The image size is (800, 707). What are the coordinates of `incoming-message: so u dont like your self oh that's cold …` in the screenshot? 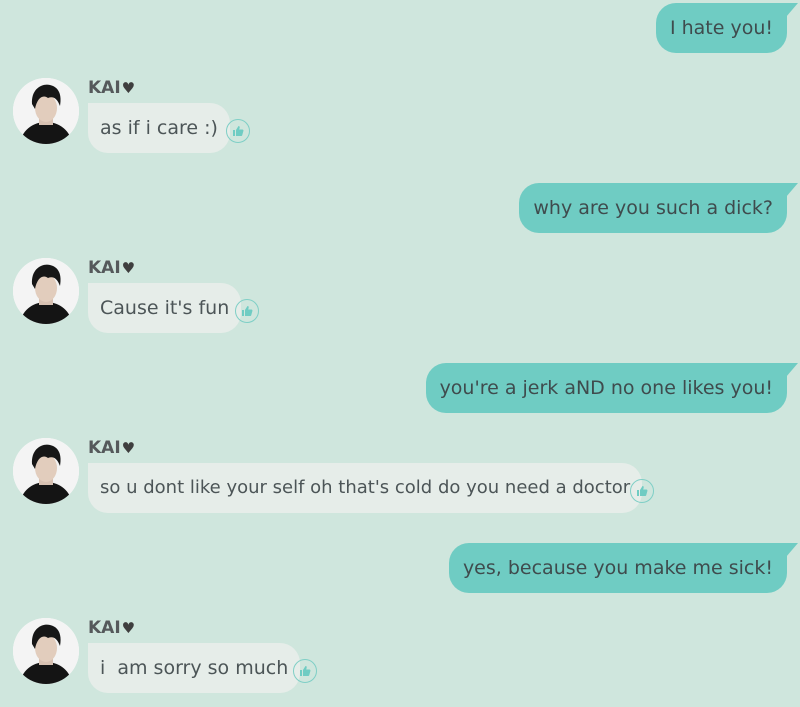 It's located at (365, 488).